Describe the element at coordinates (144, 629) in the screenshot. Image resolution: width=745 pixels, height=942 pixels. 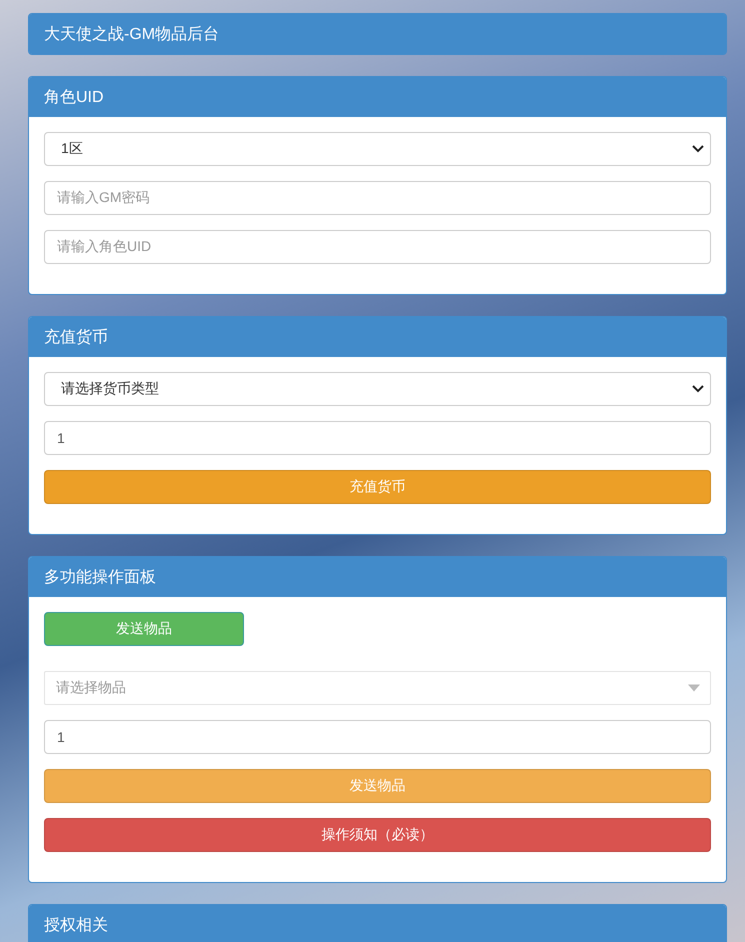
I see `mode-button: 发送物品` at that location.